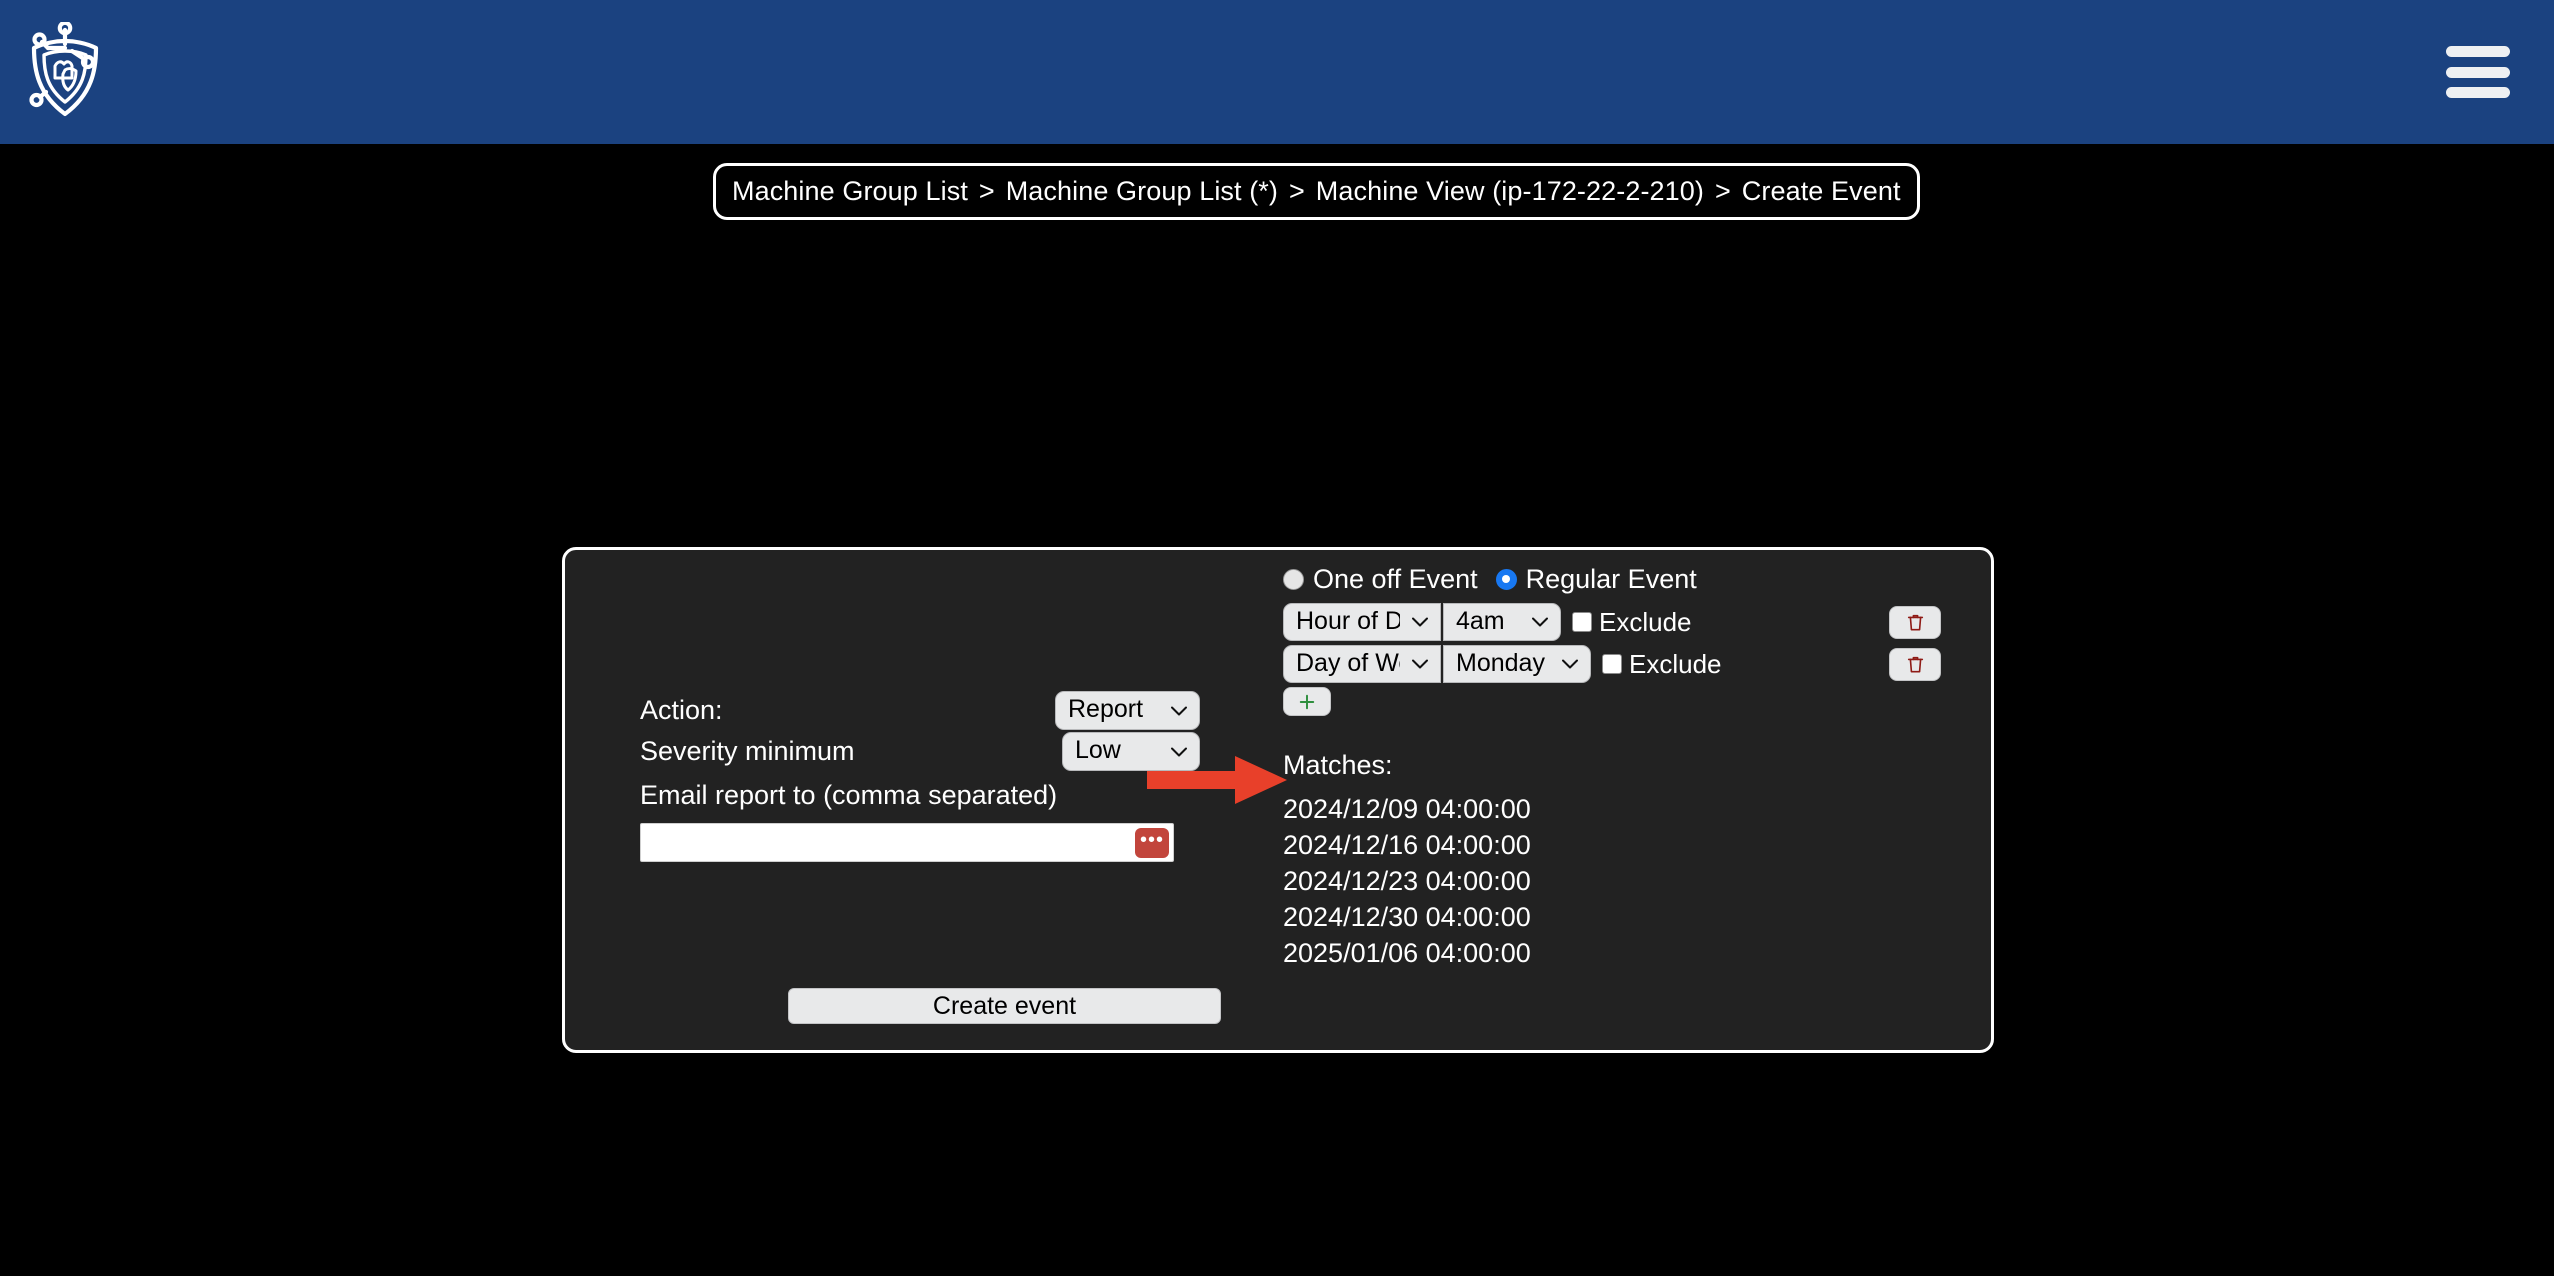 Image resolution: width=2554 pixels, height=1276 pixels. I want to click on action-row: Action: Report, so click(920, 710).